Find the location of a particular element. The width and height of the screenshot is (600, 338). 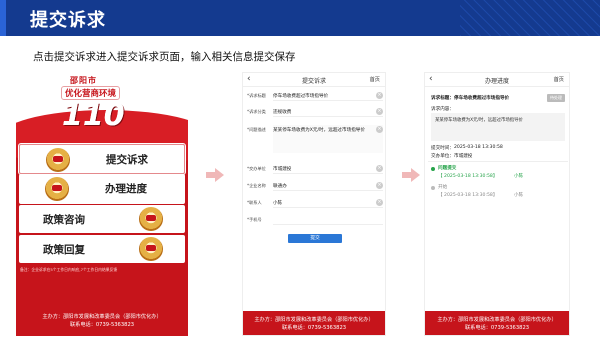

menu-policy-consult: 政策咨询 is located at coordinates (102, 219).